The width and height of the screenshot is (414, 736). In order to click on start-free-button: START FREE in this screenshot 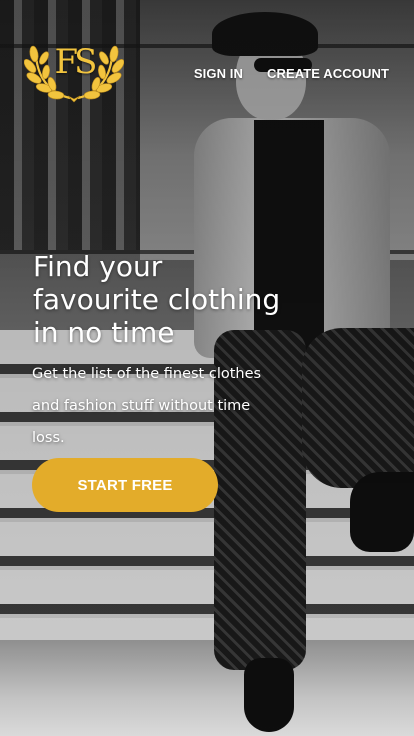, I will do `click(125, 485)`.